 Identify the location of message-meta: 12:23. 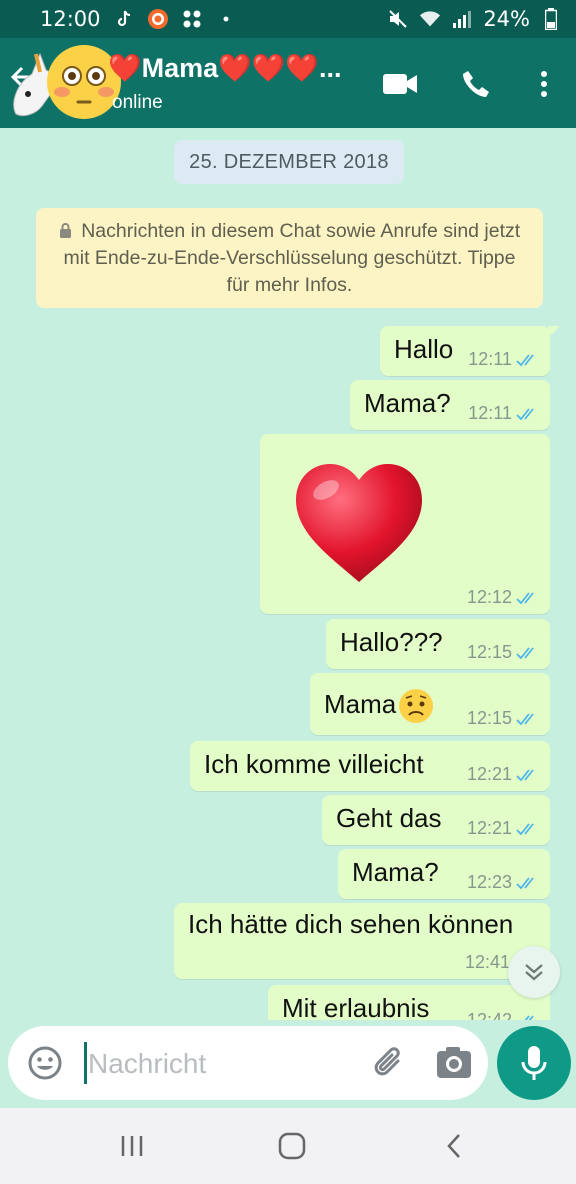
(503, 882).